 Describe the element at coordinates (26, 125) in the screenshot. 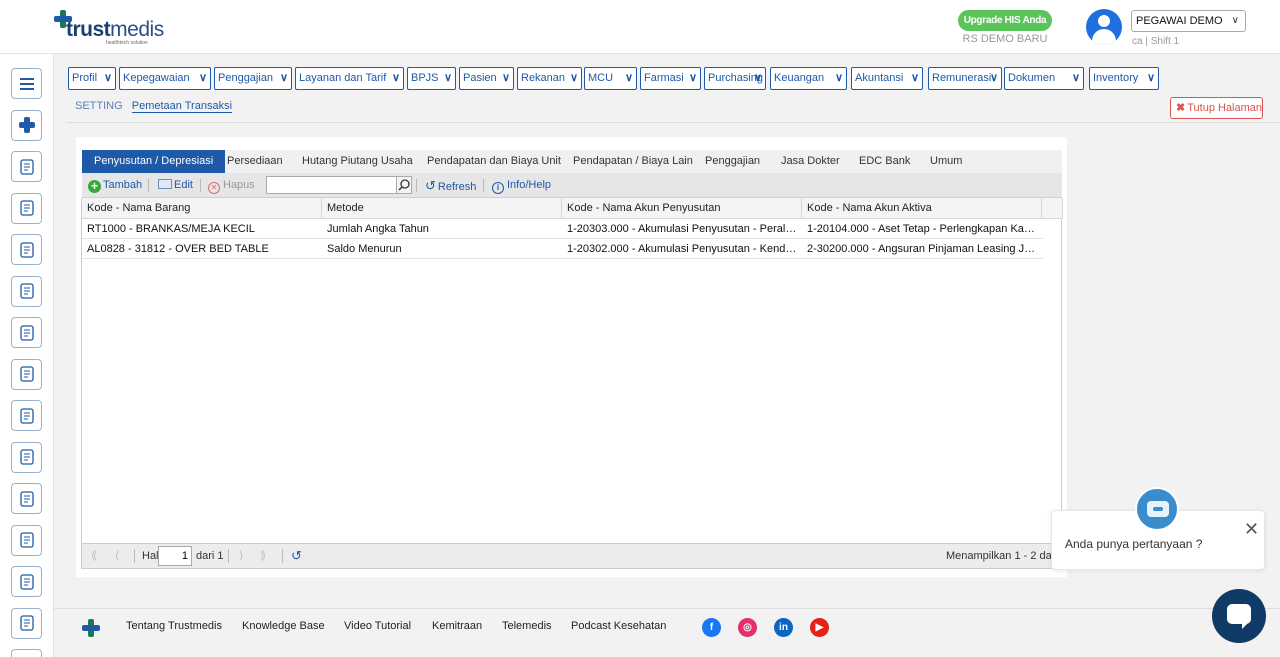

I see `sidebar-item-cross` at that location.